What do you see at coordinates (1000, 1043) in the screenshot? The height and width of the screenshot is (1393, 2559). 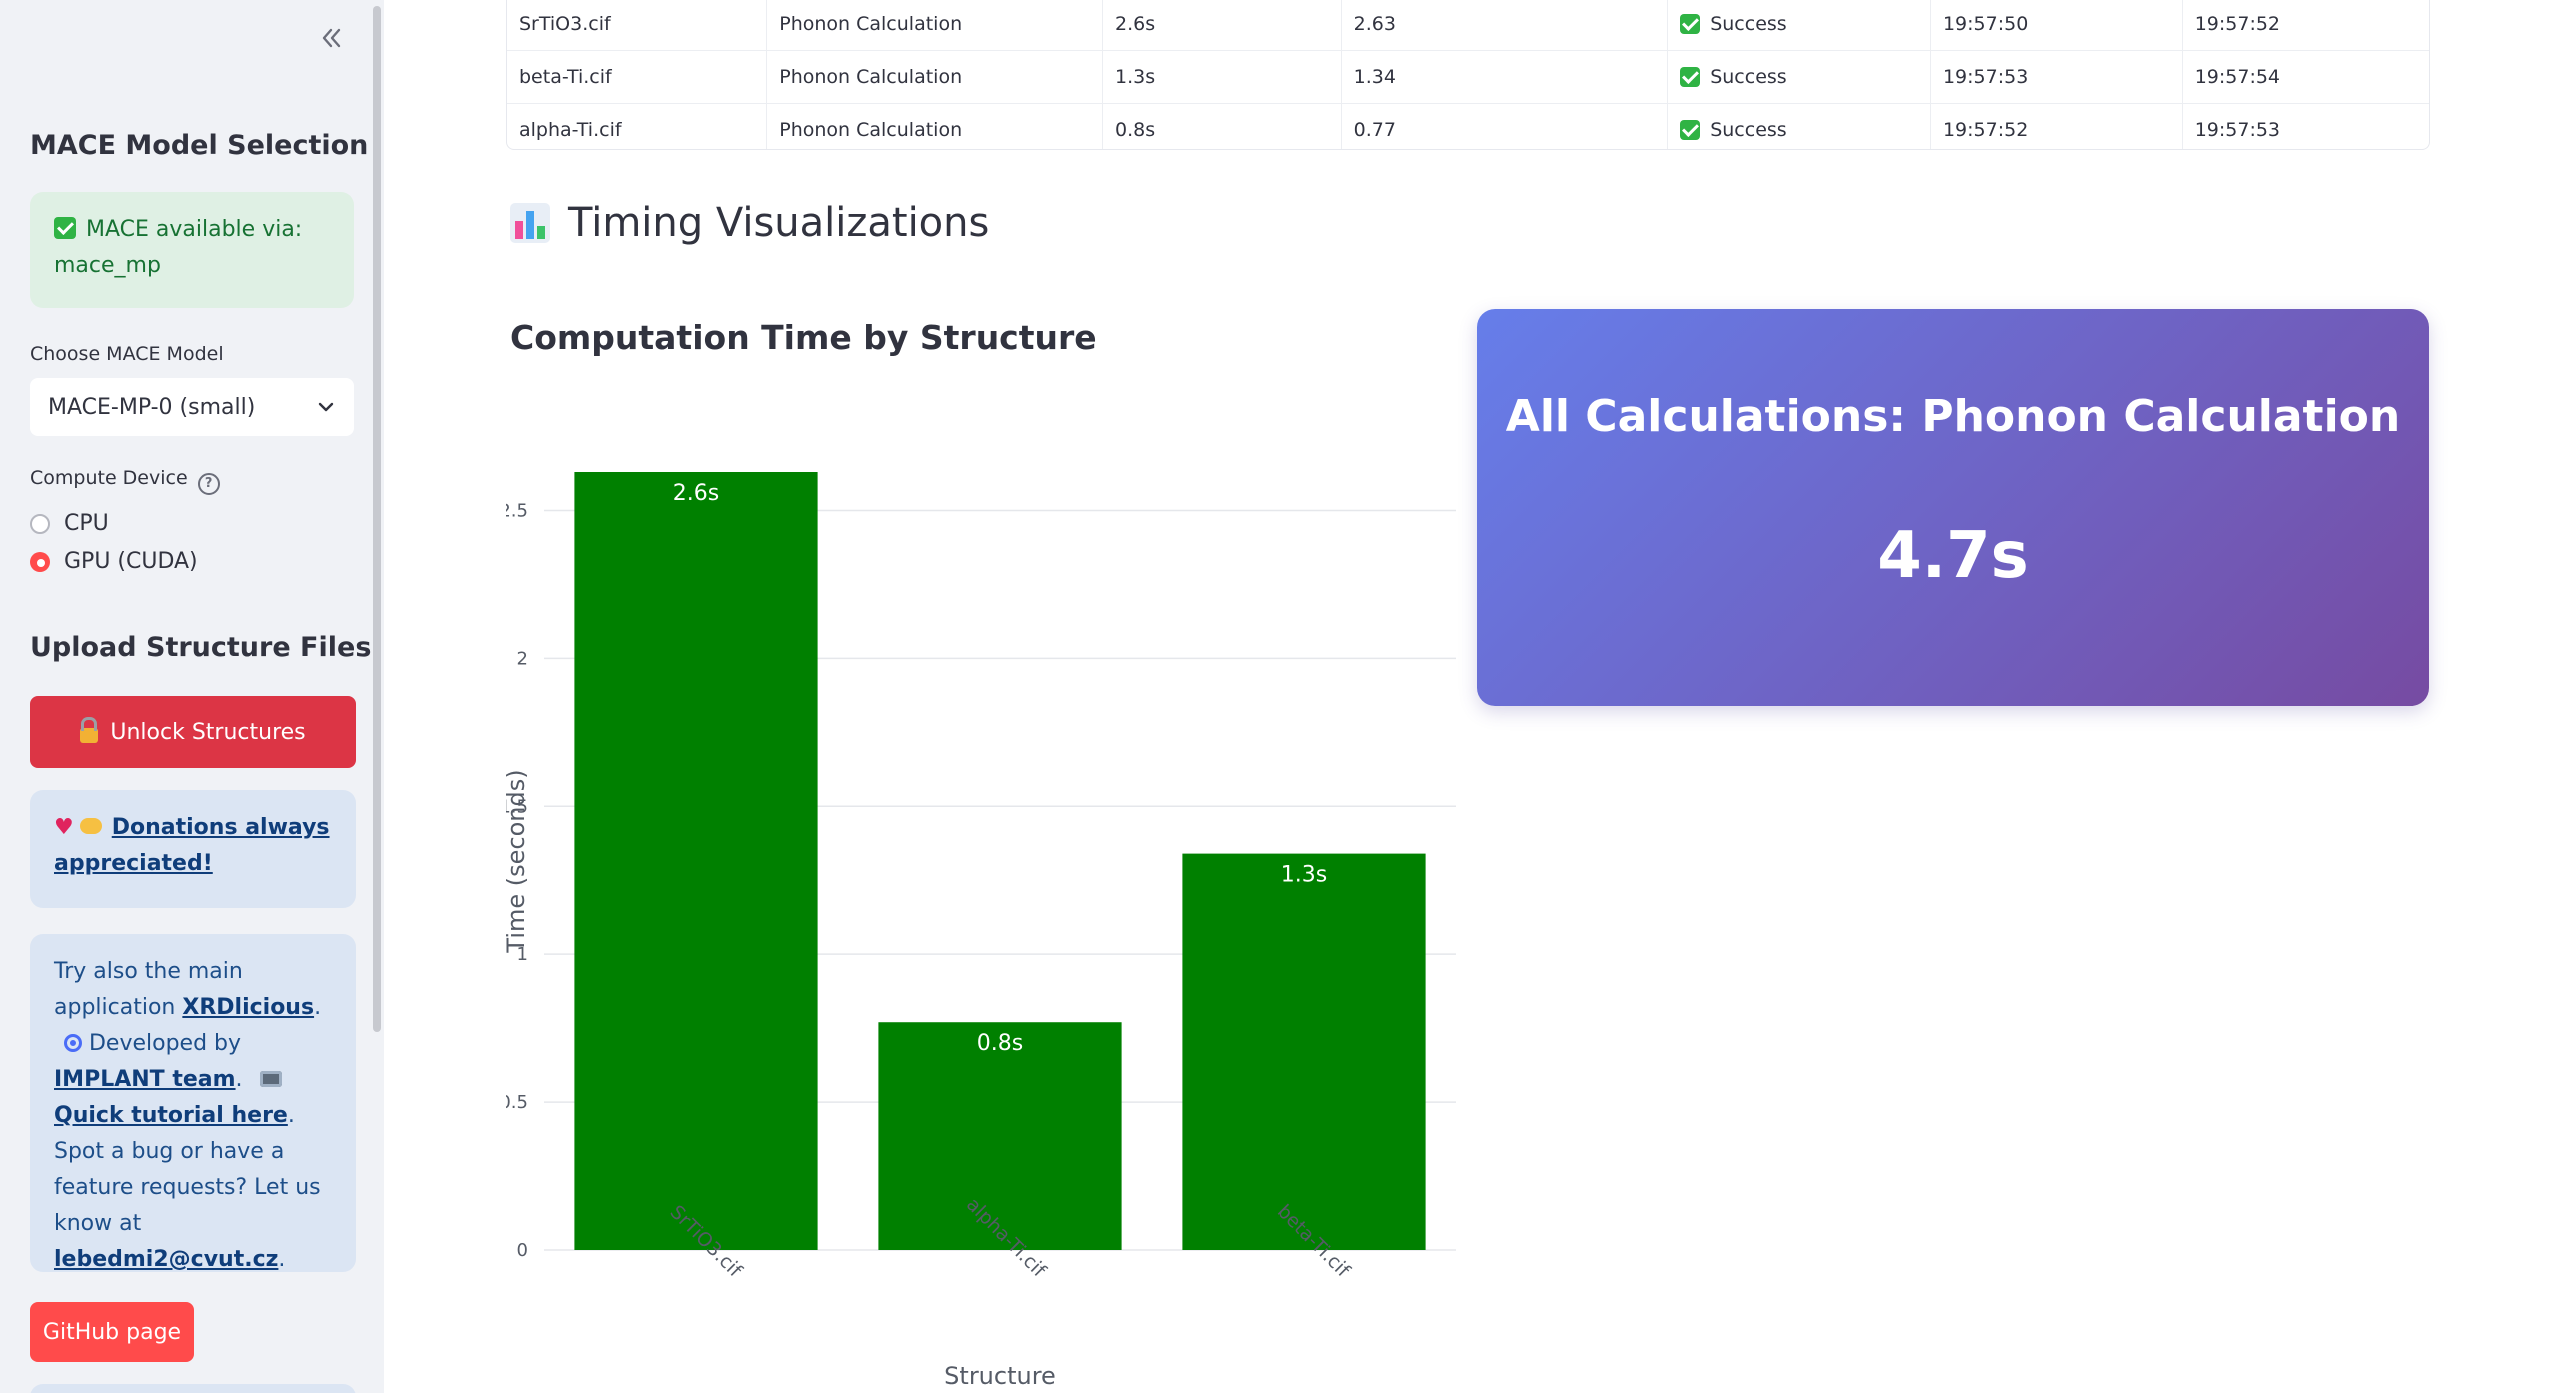 I see `bar-data-label: 0.8s` at bounding box center [1000, 1043].